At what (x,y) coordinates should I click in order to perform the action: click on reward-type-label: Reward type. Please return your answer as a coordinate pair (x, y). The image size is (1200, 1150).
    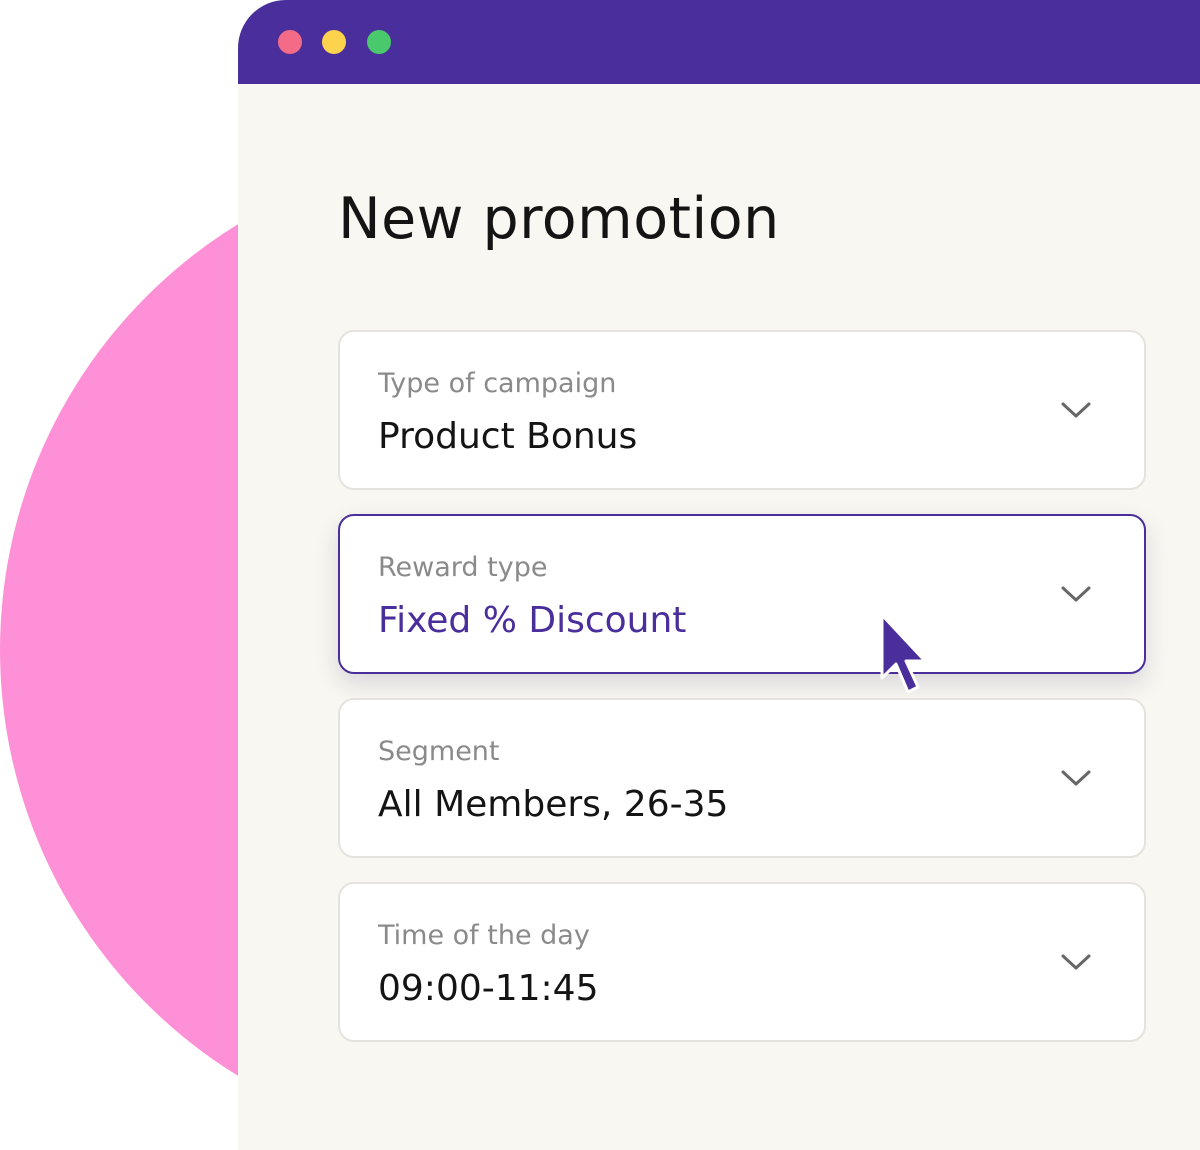
    Looking at the image, I should click on (463, 567).